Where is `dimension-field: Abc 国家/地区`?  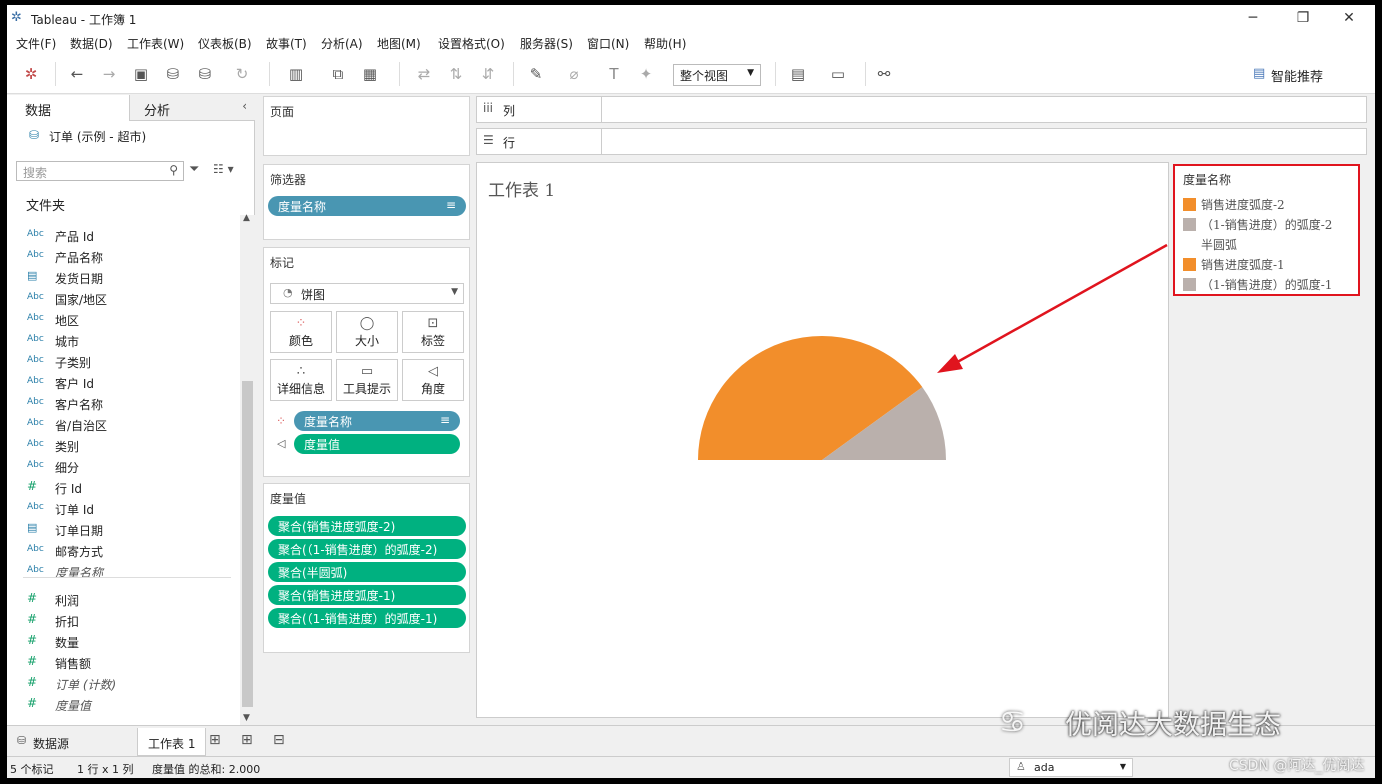 dimension-field: Abc 国家/地区 is located at coordinates (123, 298).